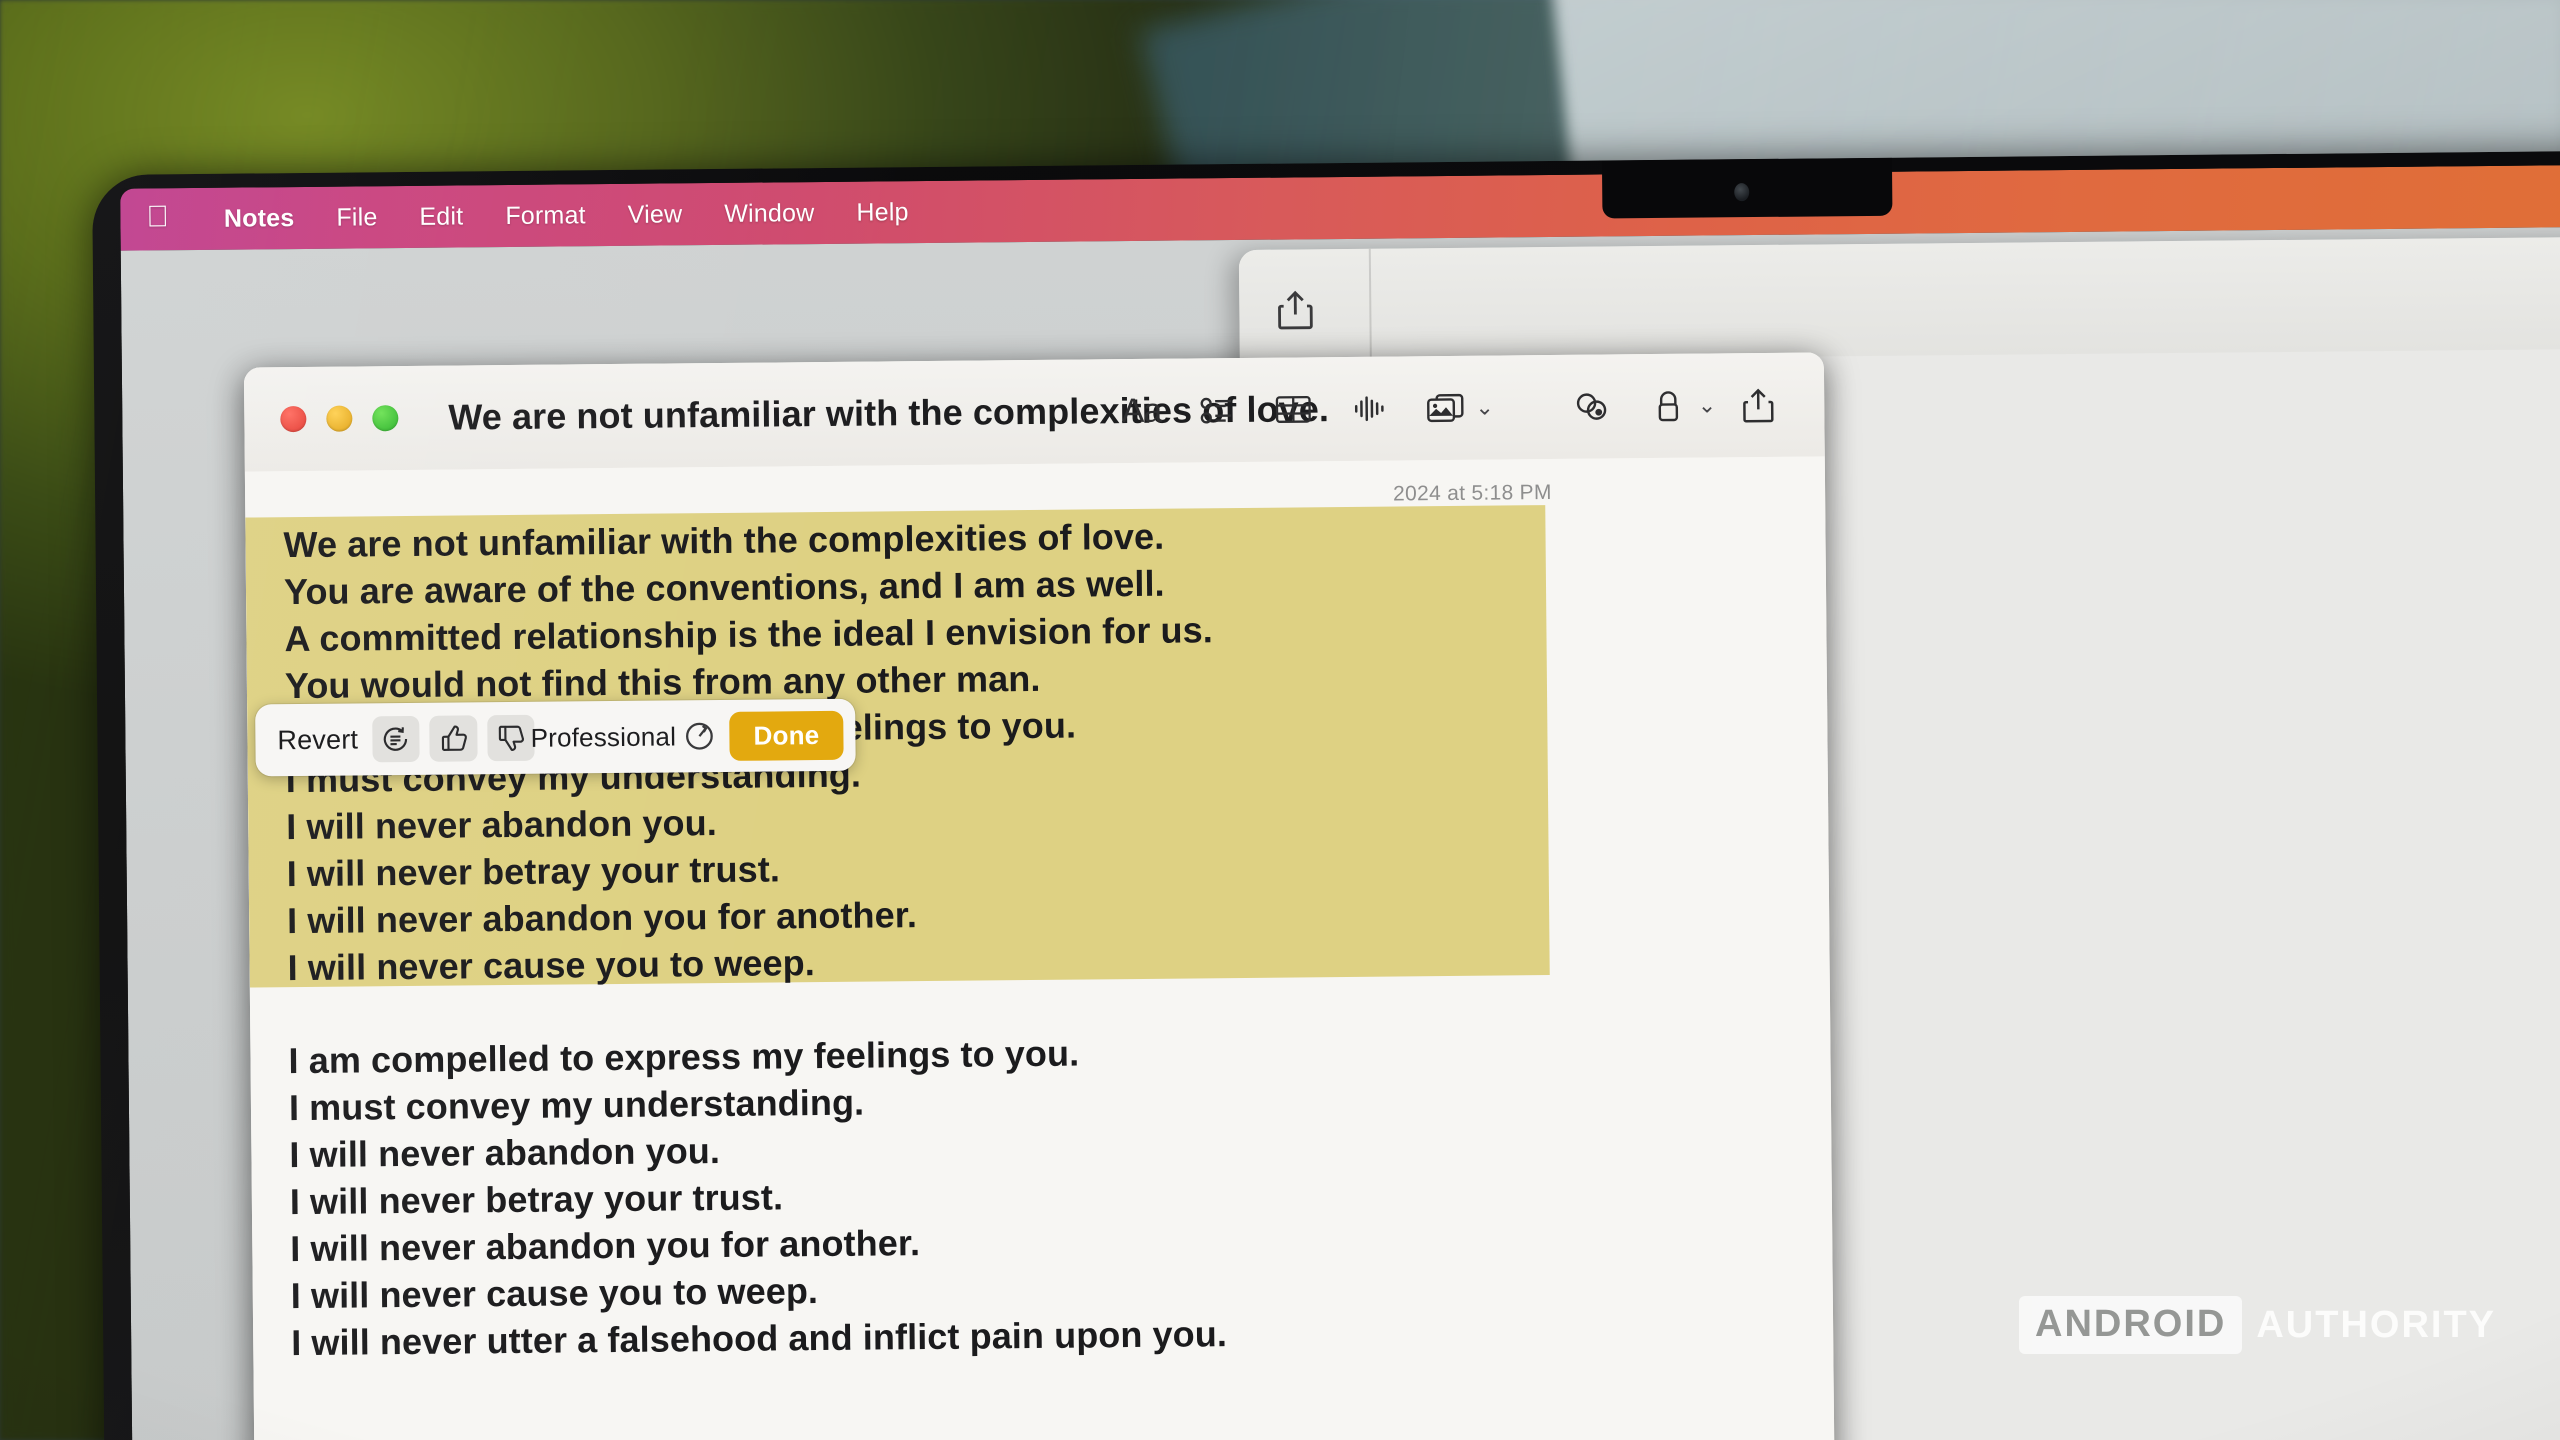  I want to click on menu-item-edit: Edit, so click(441, 217).